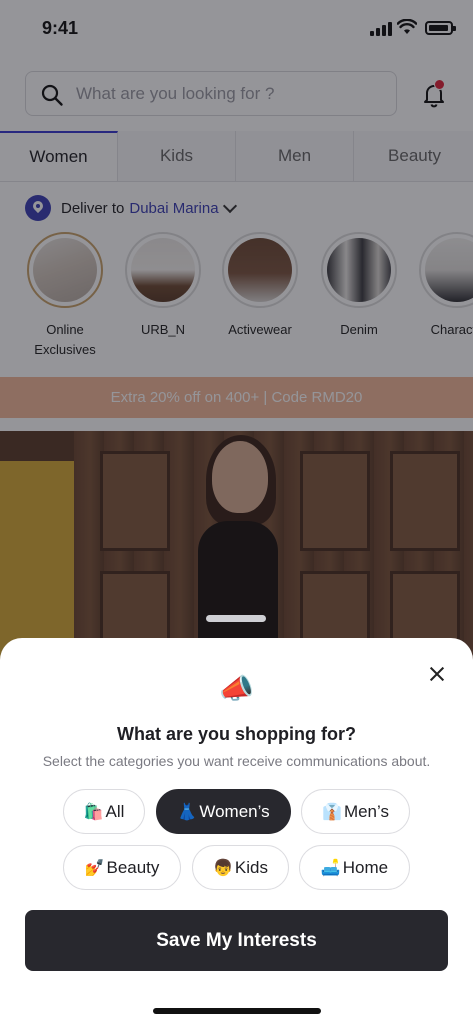 This screenshot has width=473, height=1024. What do you see at coordinates (187, 812) in the screenshot?
I see `dress-icon: 👗` at bounding box center [187, 812].